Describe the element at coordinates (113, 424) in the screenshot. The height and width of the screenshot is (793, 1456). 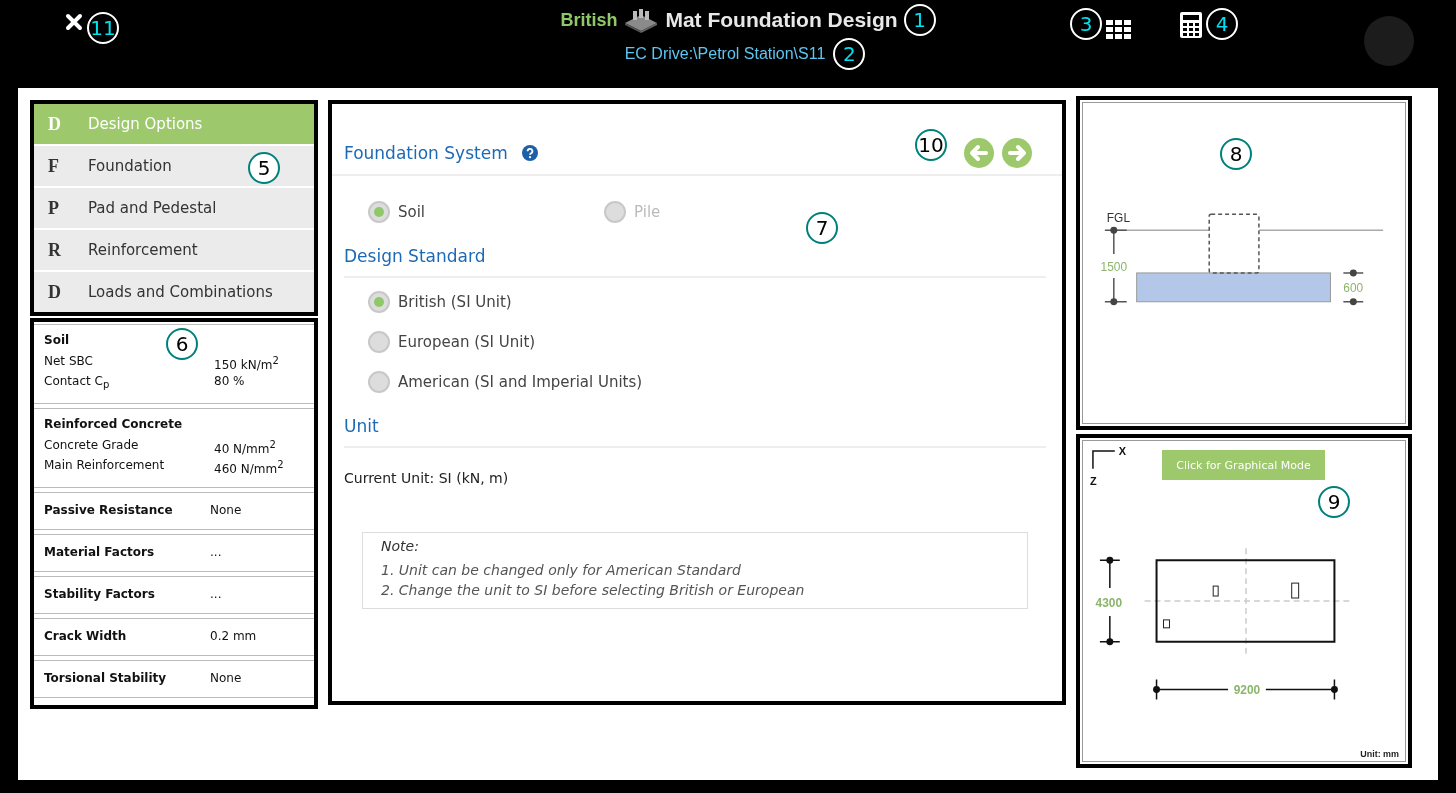
I see `summary-heading: Reinforced Concrete` at that location.